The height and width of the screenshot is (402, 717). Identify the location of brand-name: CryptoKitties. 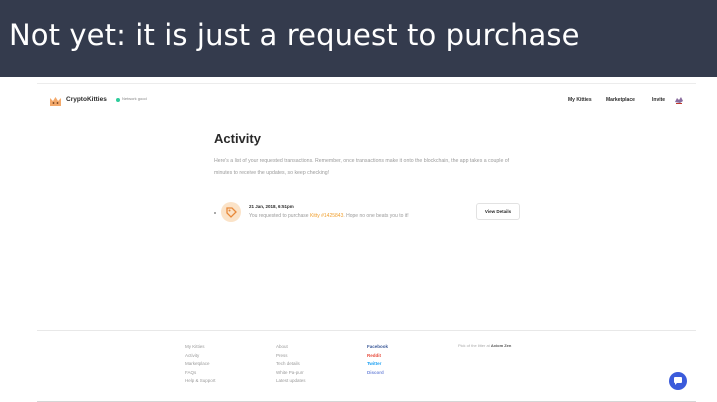
(86, 99).